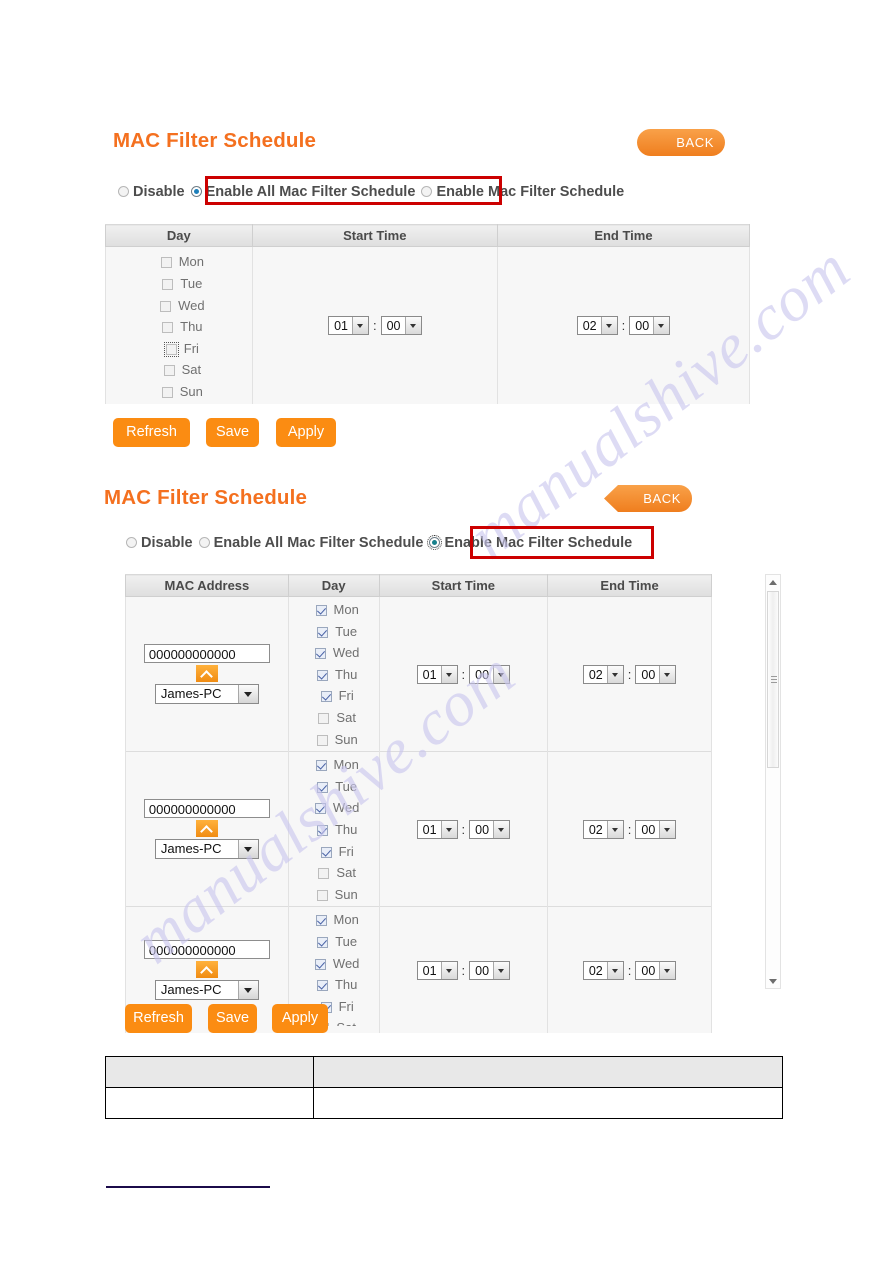  I want to click on scroll-up-arrow-icon, so click(773, 582).